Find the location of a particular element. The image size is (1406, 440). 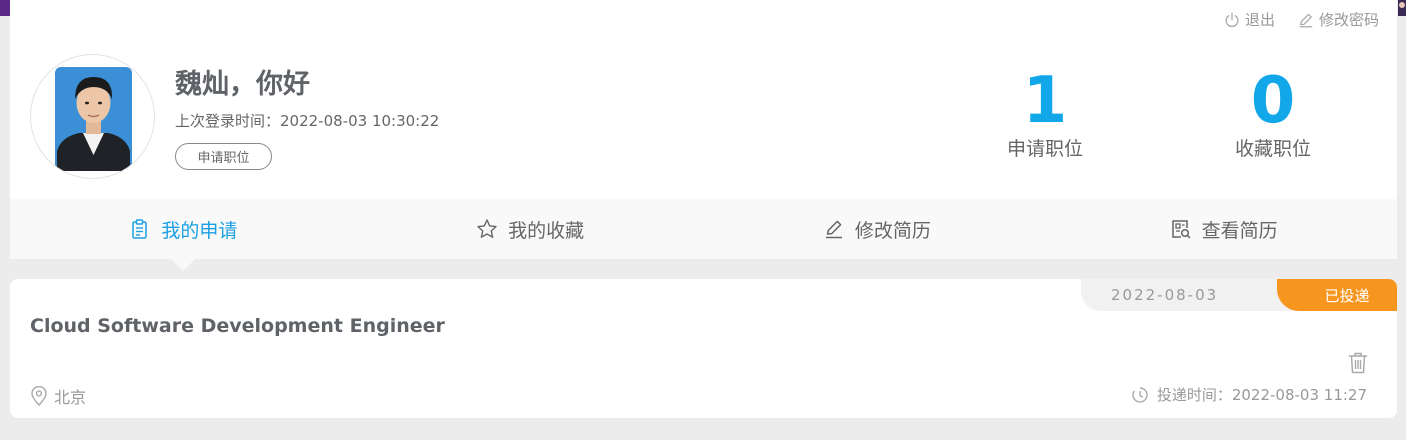

applied-jobs-stat: 1 申请职位 is located at coordinates (1045, 113).